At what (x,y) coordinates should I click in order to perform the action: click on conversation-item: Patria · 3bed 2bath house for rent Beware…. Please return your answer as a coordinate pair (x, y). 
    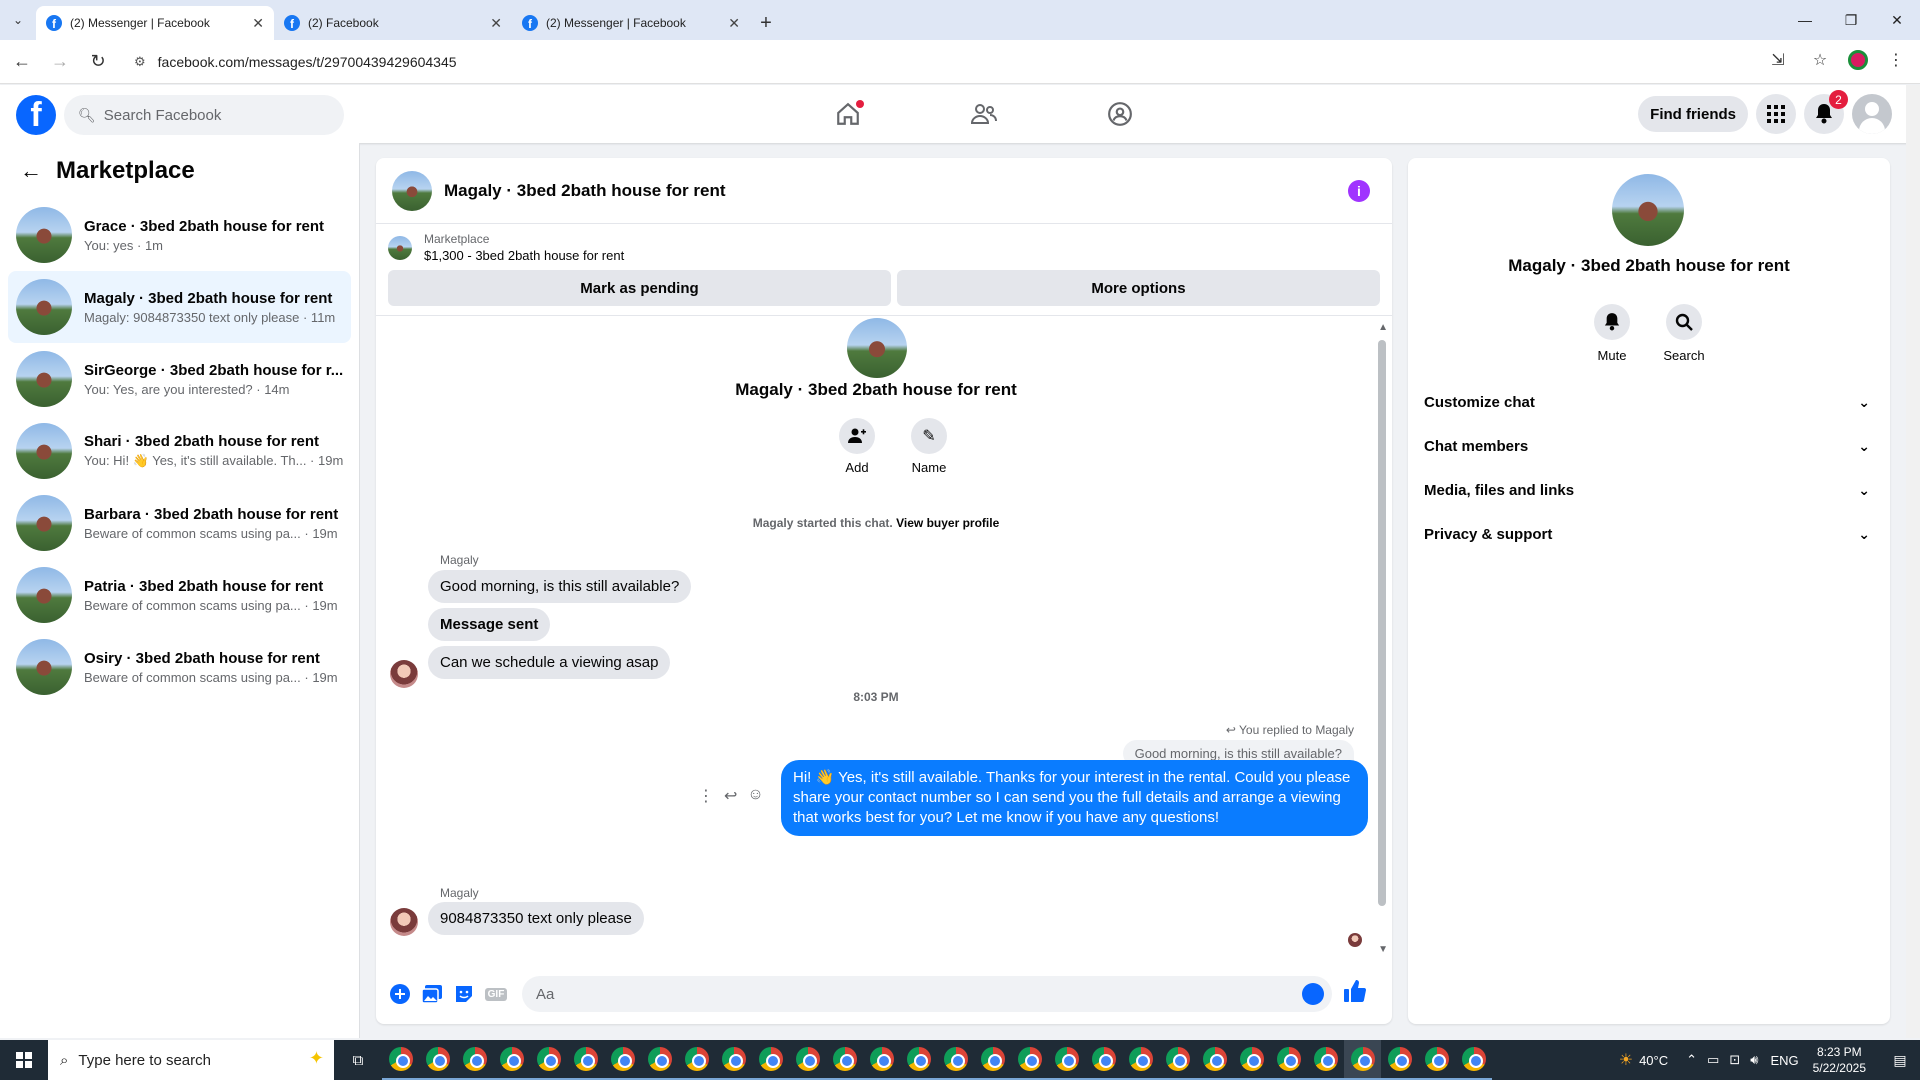
    Looking at the image, I should click on (179, 595).